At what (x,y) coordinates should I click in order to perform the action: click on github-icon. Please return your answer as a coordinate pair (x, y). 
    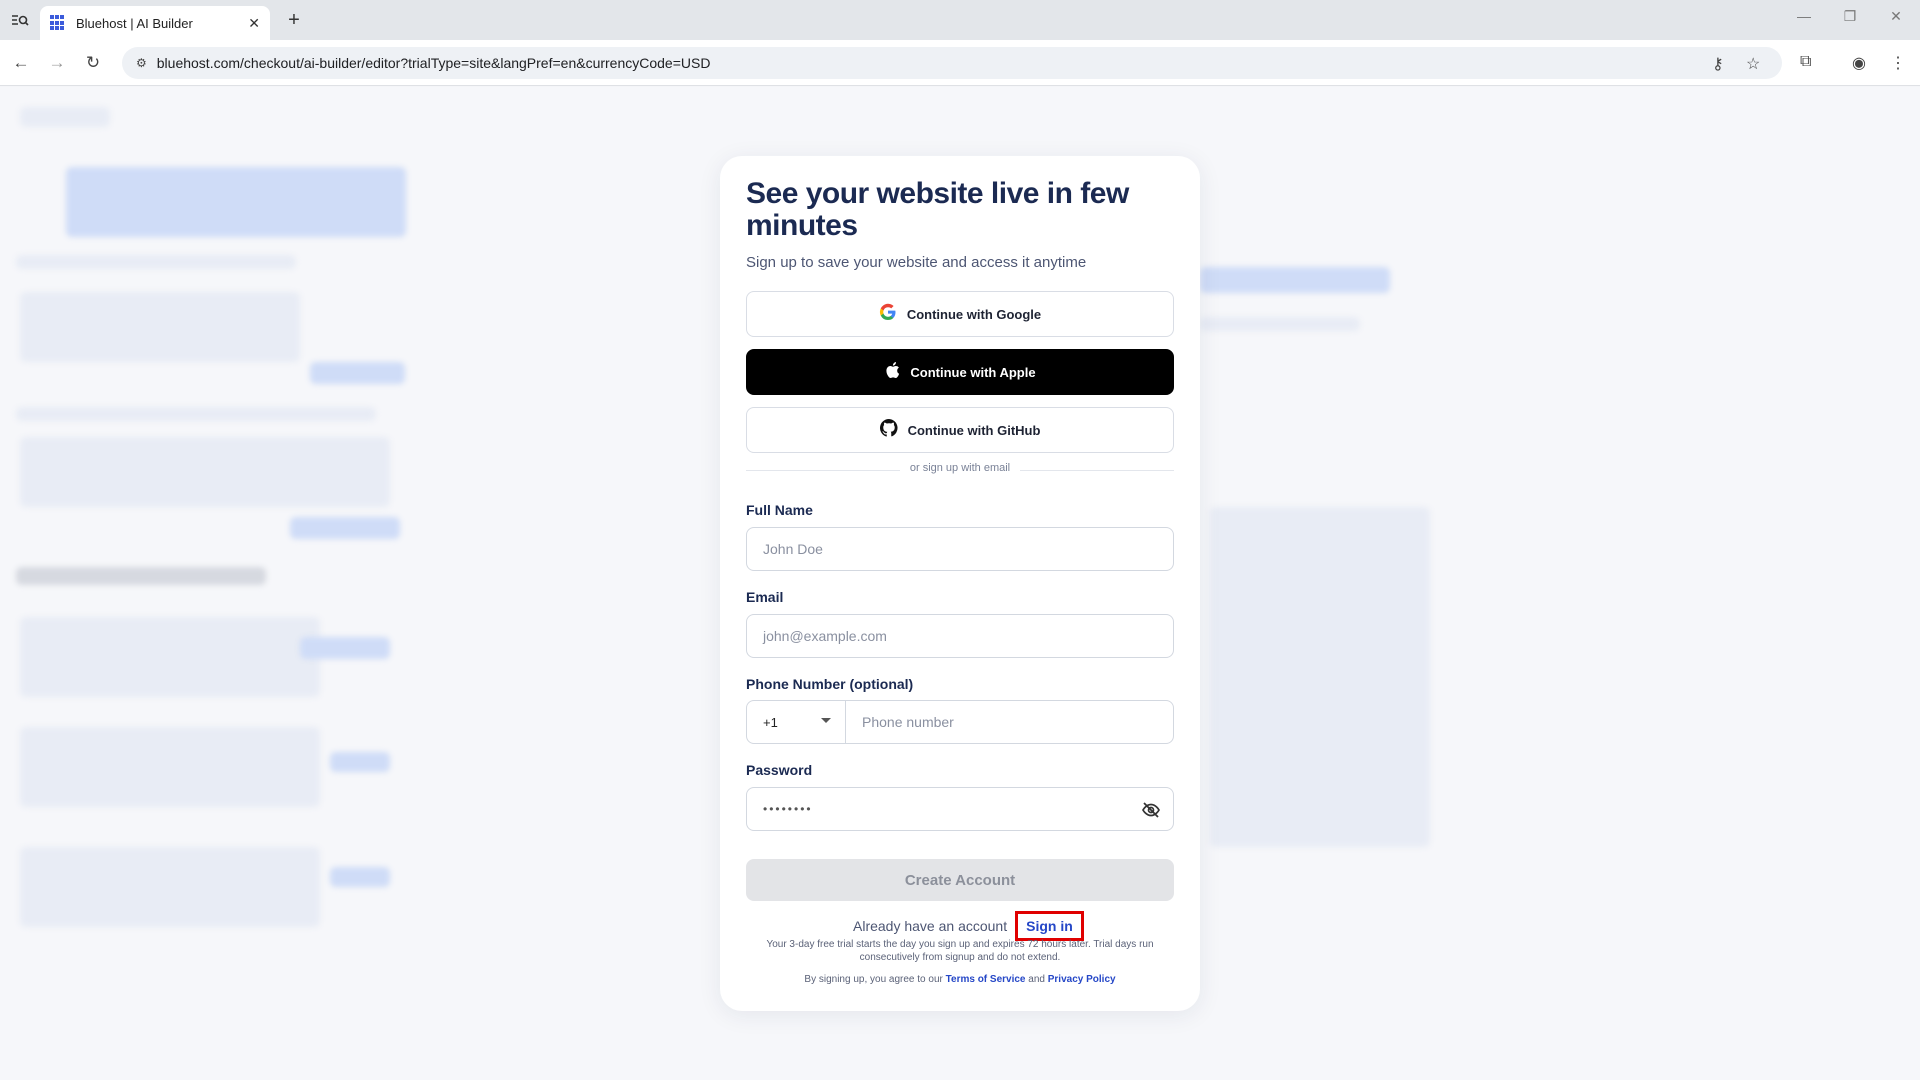
    Looking at the image, I should click on (888, 430).